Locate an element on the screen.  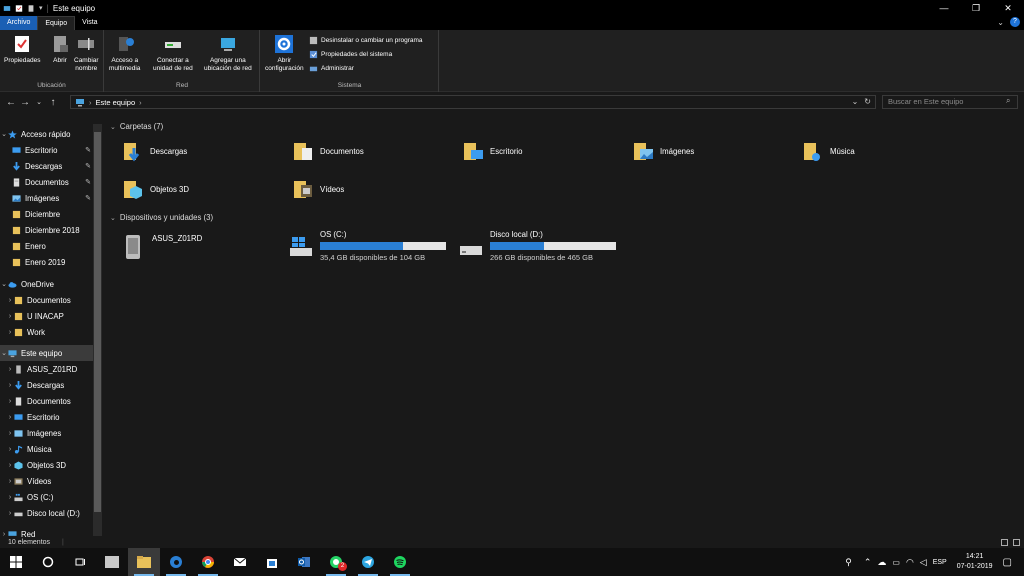
refresh-icon: ↻ is located at coordinates (867, 101).